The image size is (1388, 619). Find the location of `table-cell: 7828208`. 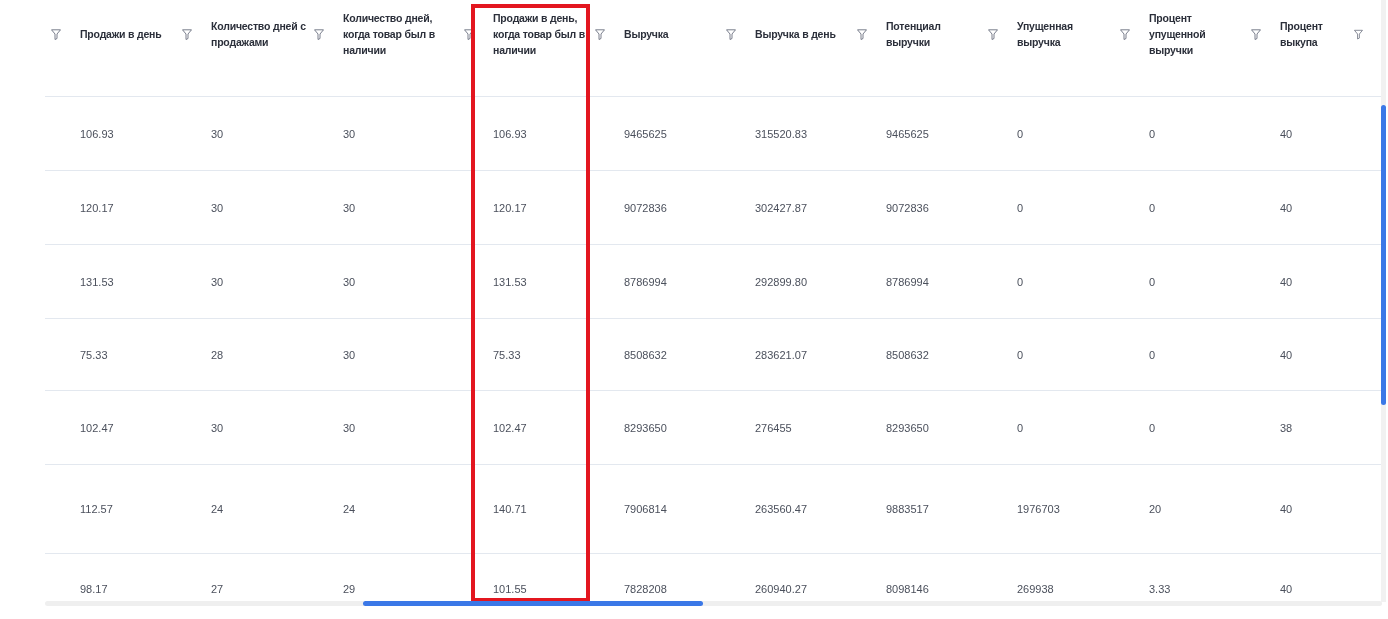

table-cell: 7828208 is located at coordinates (645, 588).